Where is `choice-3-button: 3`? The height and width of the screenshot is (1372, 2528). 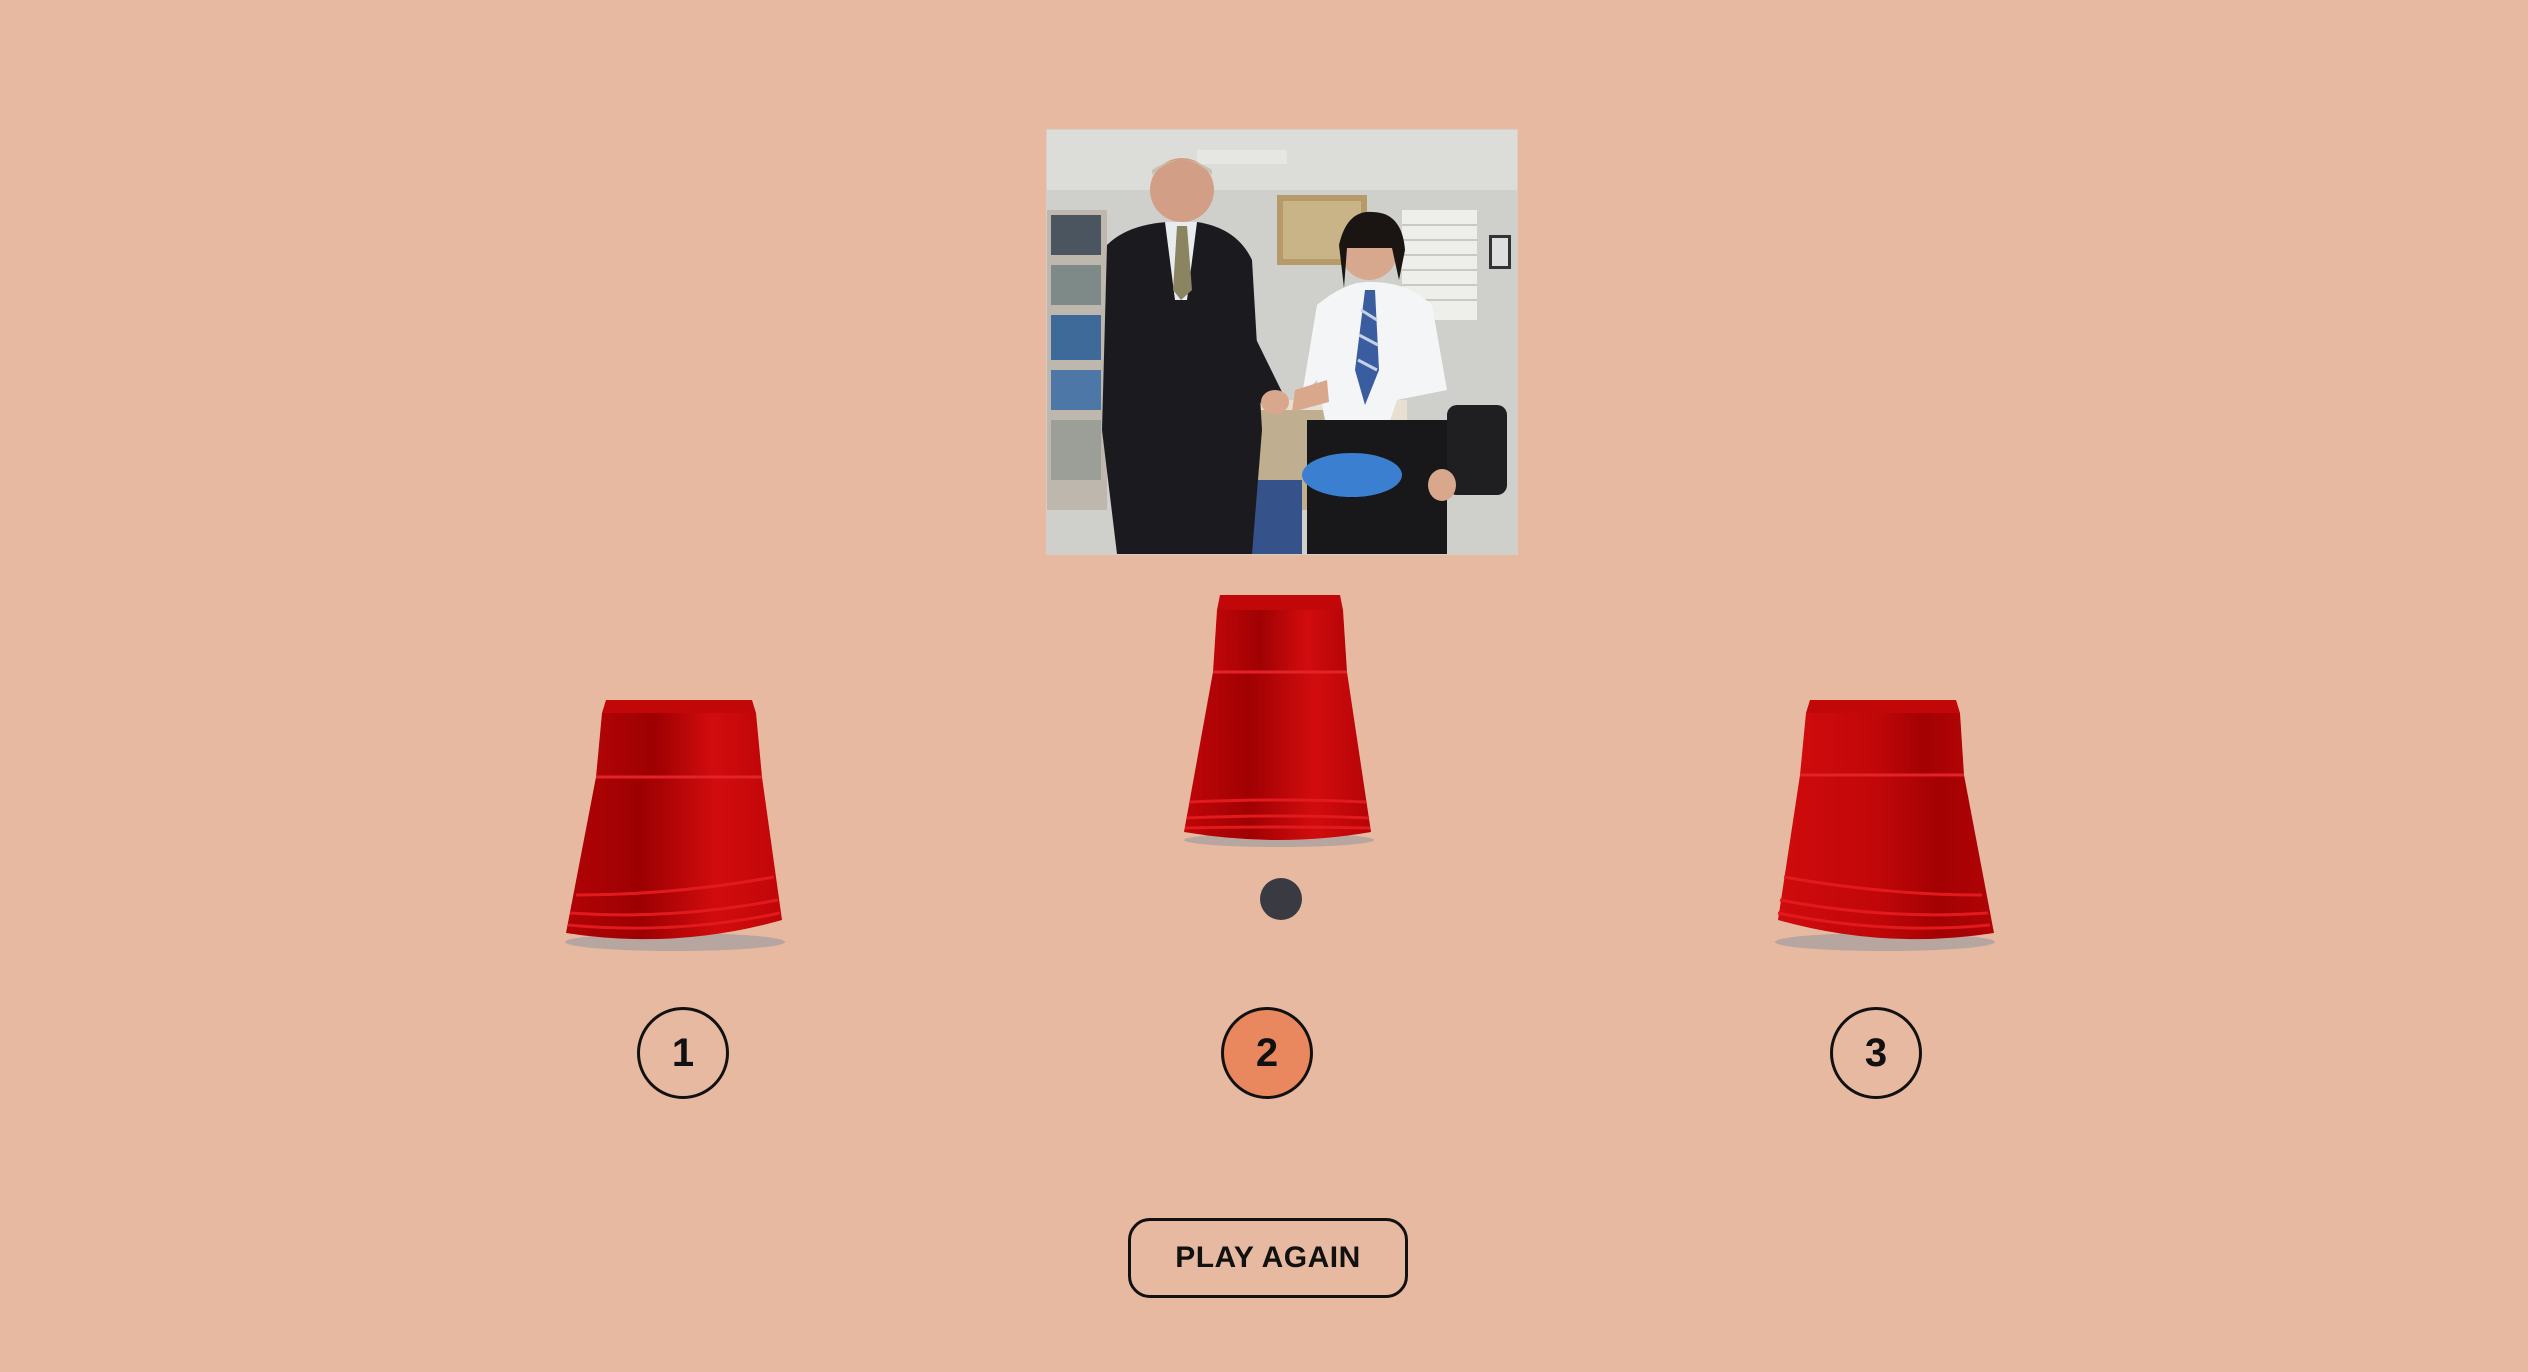 choice-3-button: 3 is located at coordinates (1876, 1053).